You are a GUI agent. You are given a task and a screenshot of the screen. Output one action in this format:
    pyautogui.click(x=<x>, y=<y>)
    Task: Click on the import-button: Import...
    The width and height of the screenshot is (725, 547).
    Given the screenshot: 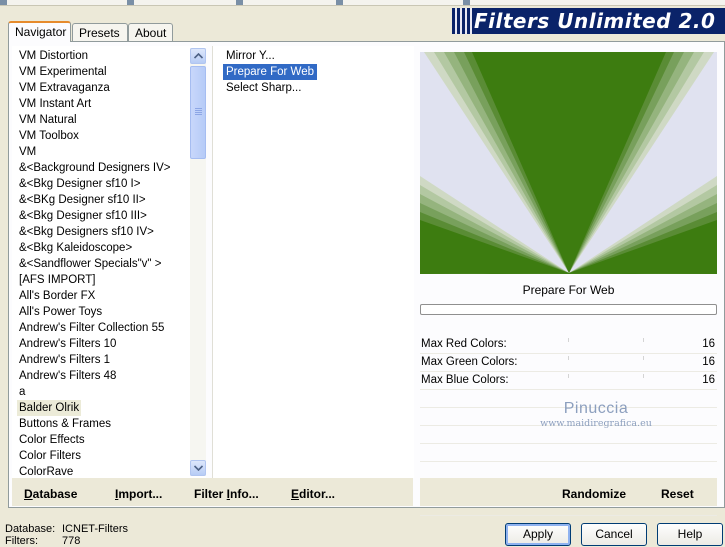 What is the action you would take?
    pyautogui.click(x=138, y=494)
    